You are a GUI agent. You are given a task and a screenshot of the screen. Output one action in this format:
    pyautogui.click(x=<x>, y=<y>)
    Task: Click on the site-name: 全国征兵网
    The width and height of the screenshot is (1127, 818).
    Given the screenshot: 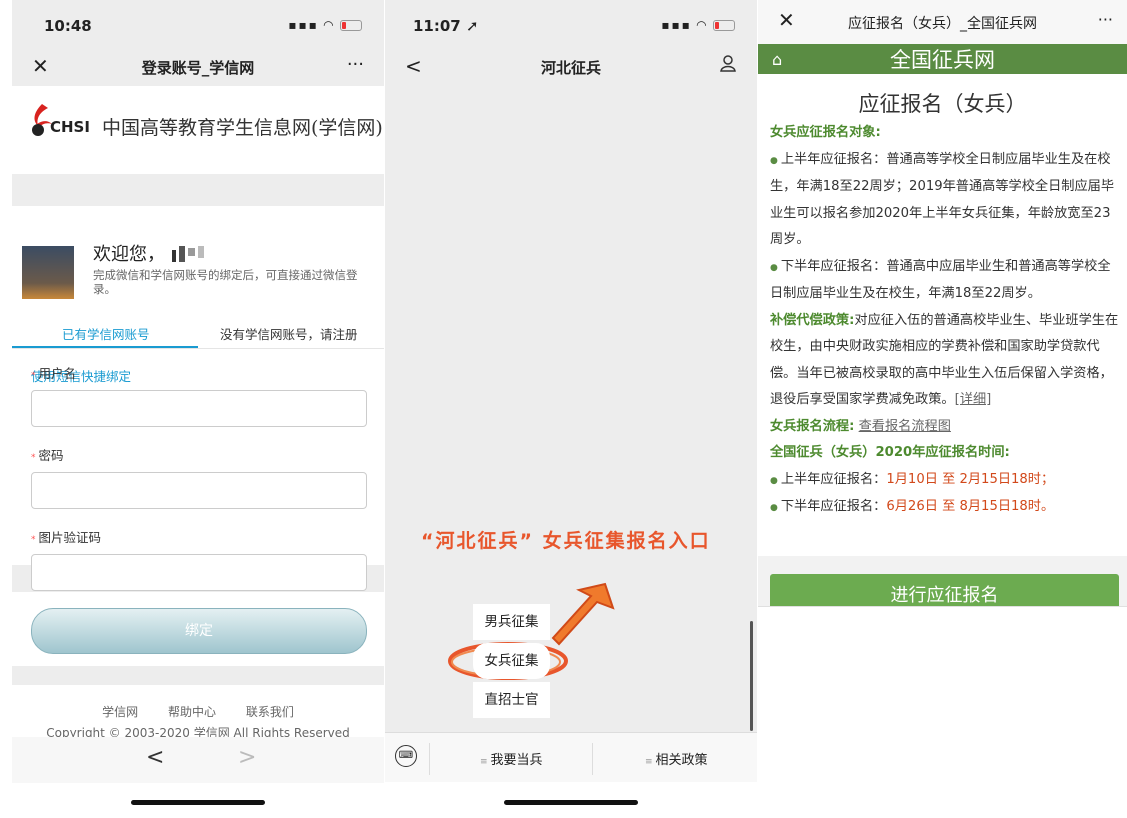 What is the action you would take?
    pyautogui.click(x=942, y=60)
    